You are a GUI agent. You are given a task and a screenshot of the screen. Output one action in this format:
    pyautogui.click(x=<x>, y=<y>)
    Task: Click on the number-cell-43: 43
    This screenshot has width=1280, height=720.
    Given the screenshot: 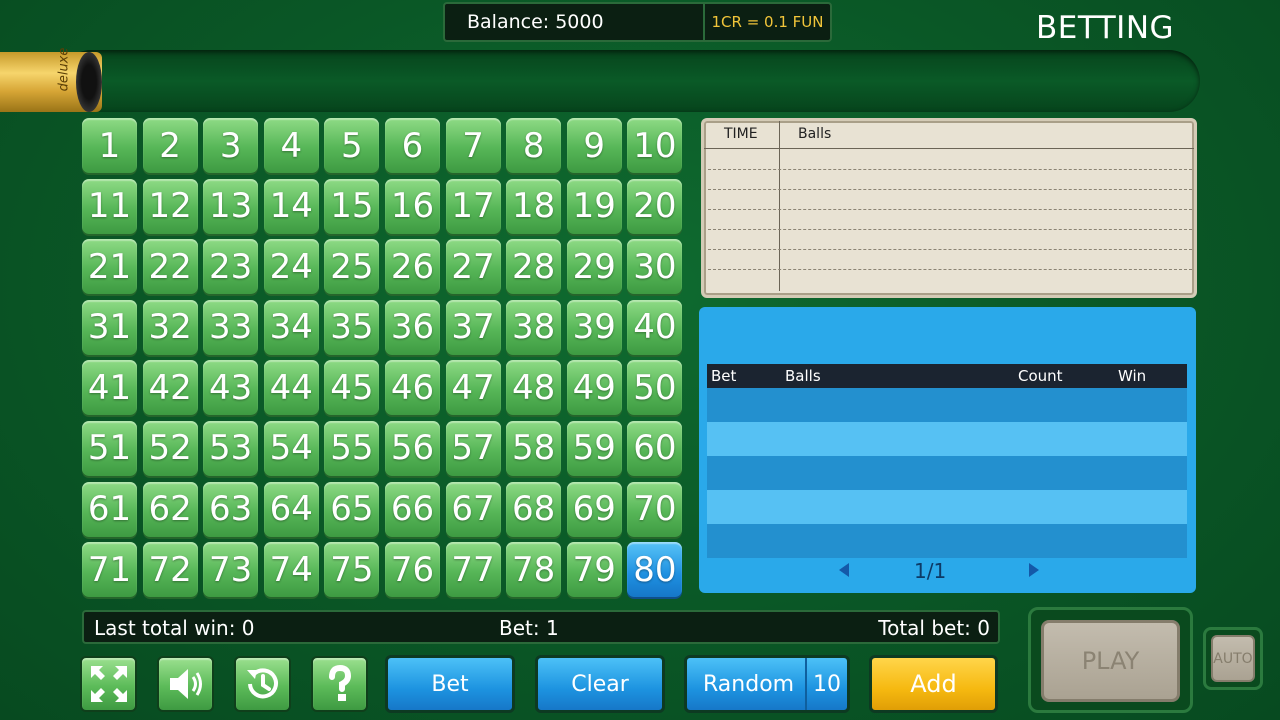 What is the action you would take?
    pyautogui.click(x=231, y=388)
    